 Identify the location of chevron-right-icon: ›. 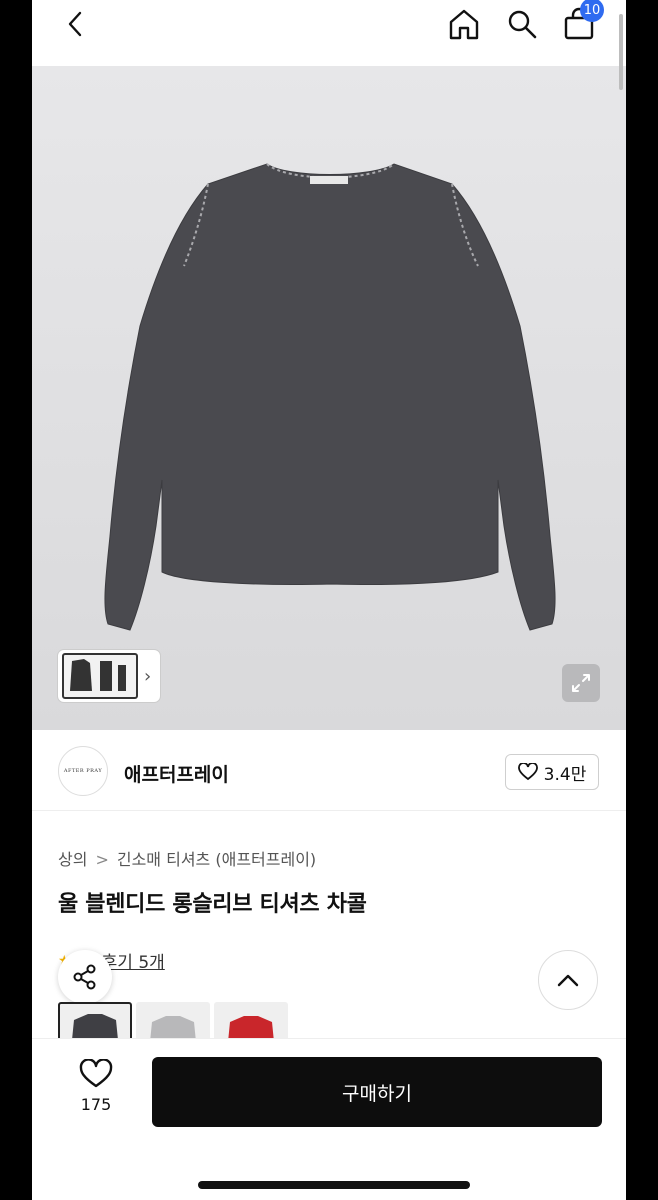
(148, 676).